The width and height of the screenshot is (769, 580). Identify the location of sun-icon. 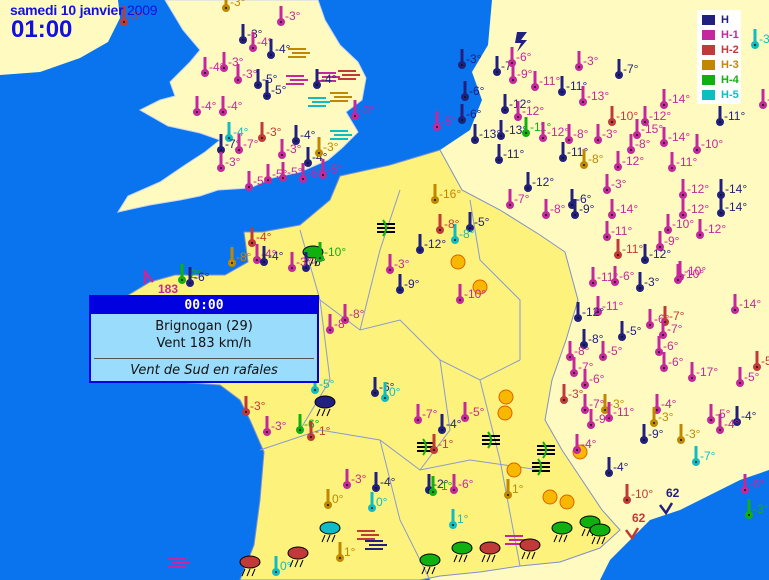
(567, 502).